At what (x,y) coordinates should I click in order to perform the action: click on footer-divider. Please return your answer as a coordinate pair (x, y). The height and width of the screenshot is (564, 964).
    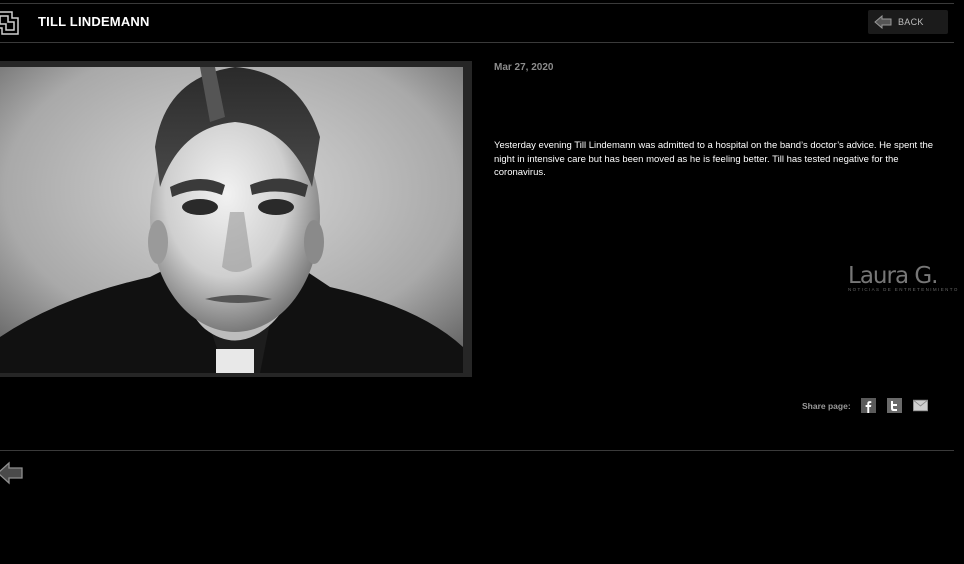
    Looking at the image, I should click on (477, 450).